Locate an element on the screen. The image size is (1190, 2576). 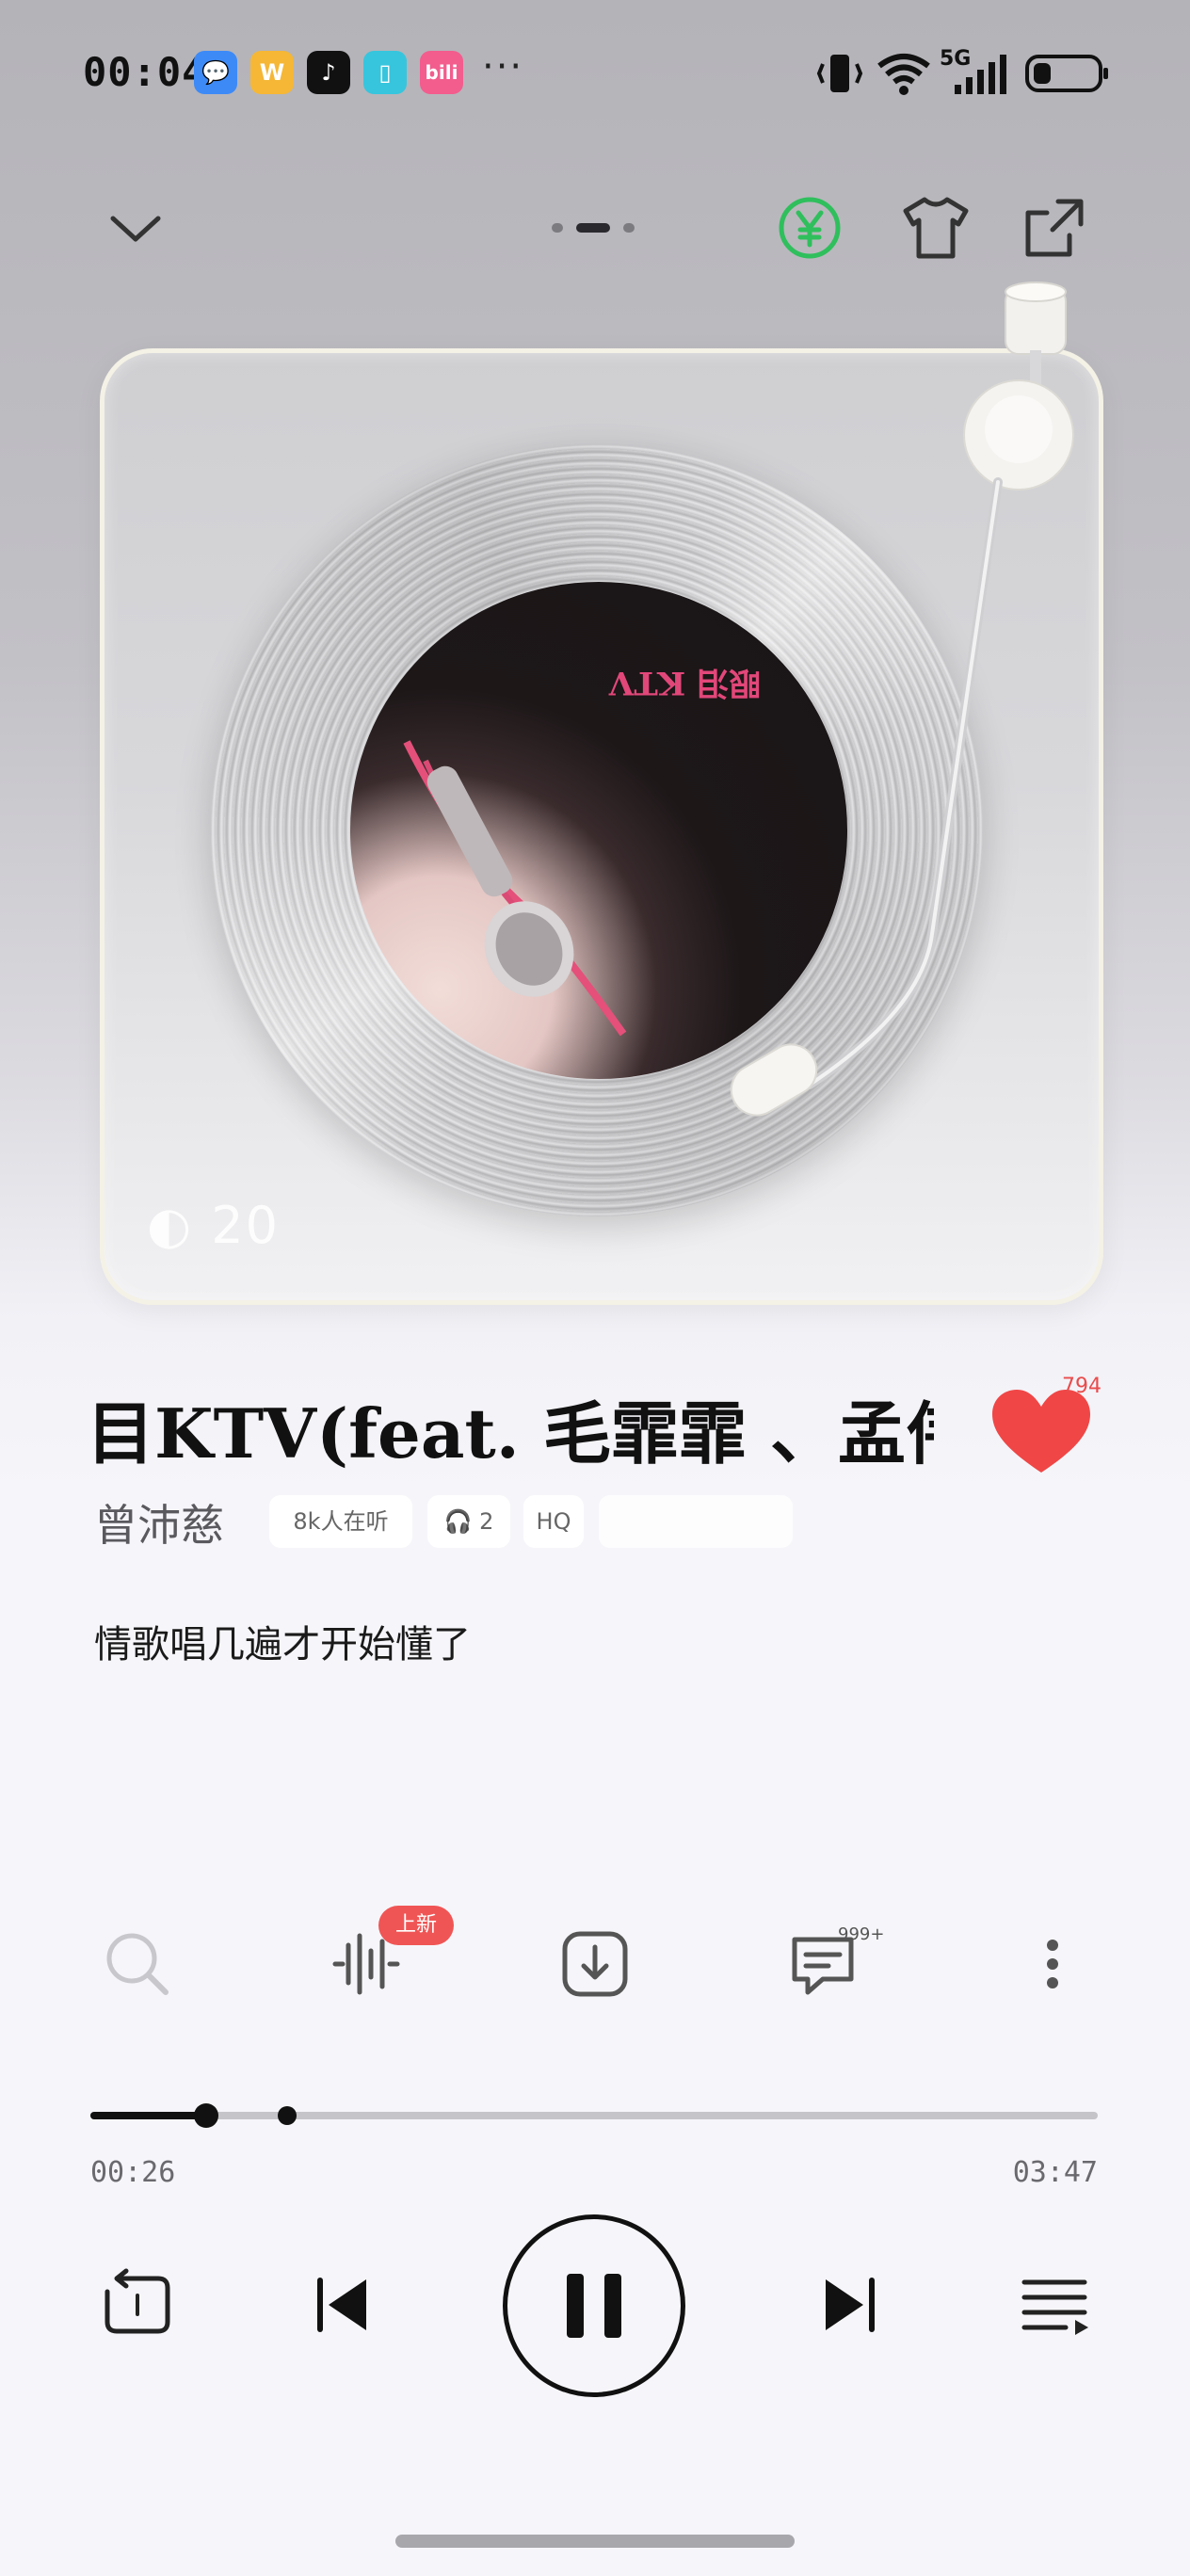
yuan-vip-icon is located at coordinates (810, 228).